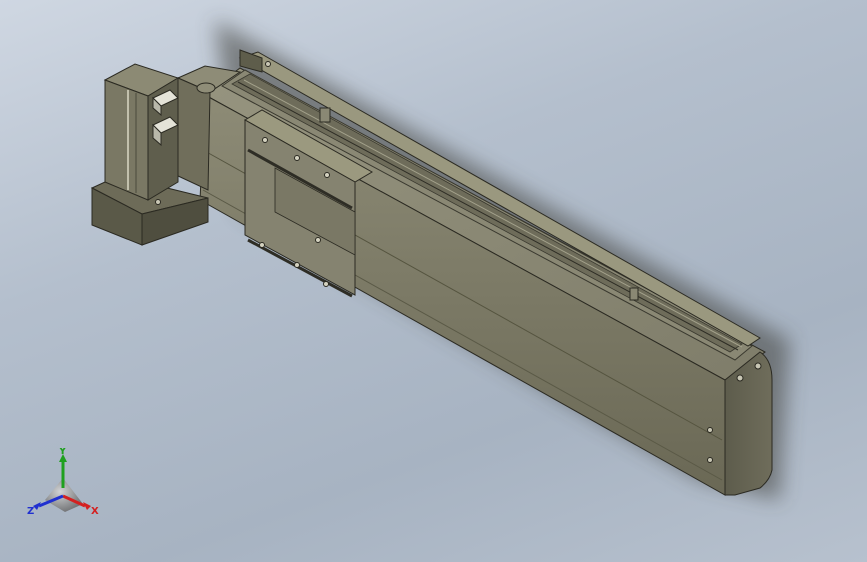 This screenshot has height=562, width=867. I want to click on z-axis-label: Z, so click(30, 511).